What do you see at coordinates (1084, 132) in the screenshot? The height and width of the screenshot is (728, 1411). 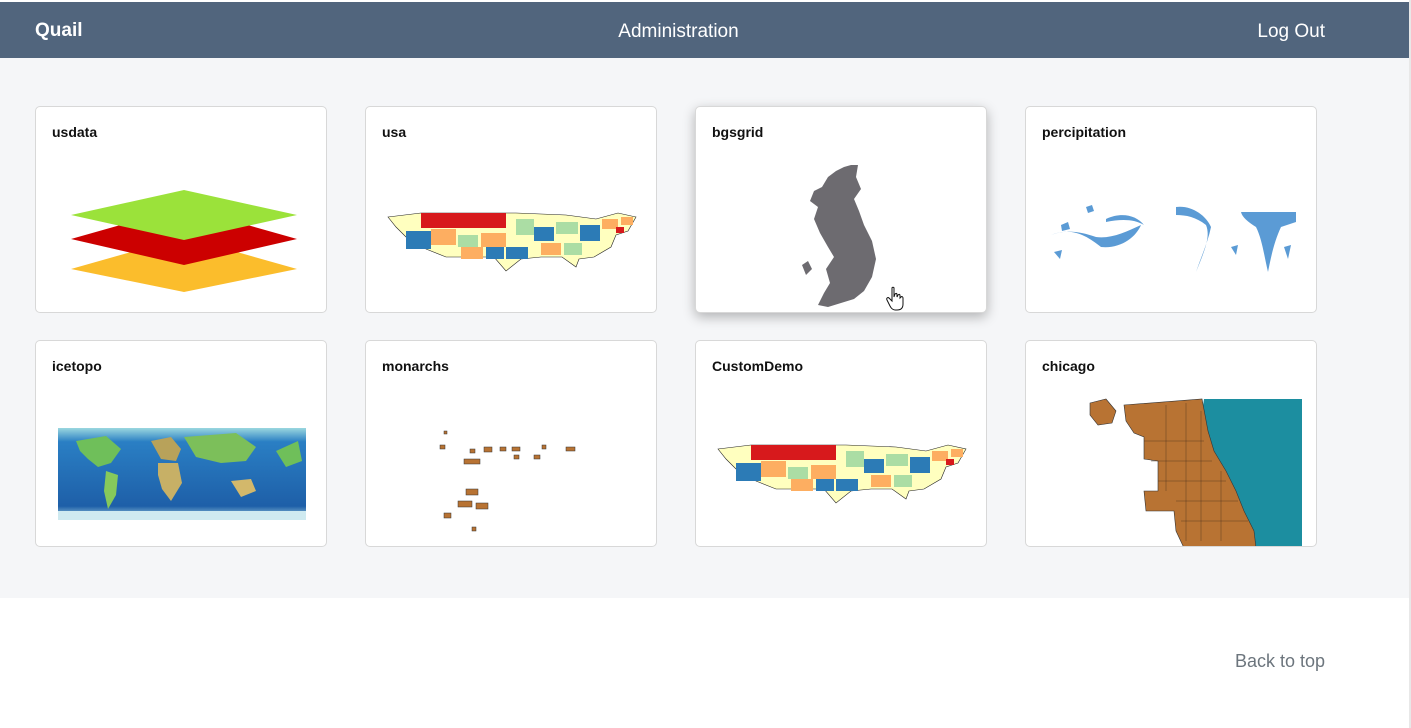 I see `card-title: percipitation` at bounding box center [1084, 132].